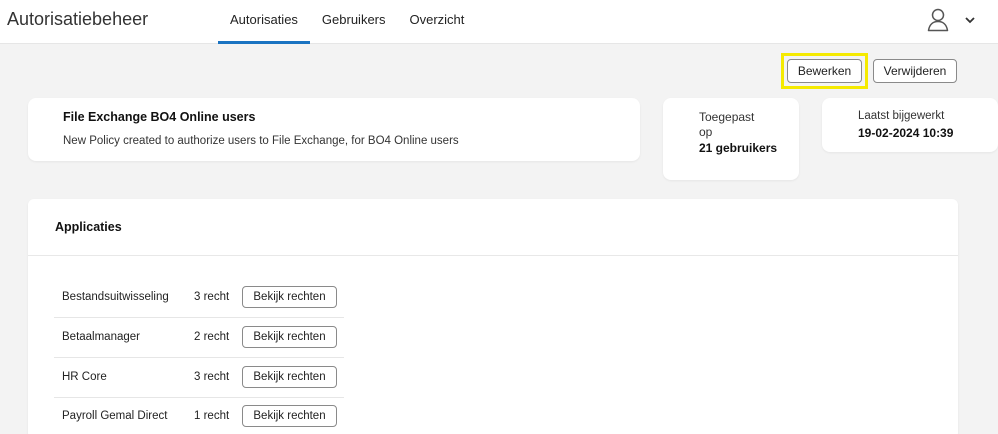 Image resolution: width=998 pixels, height=434 pixels. I want to click on application-name: Payroll Gemal Direct, so click(115, 416).